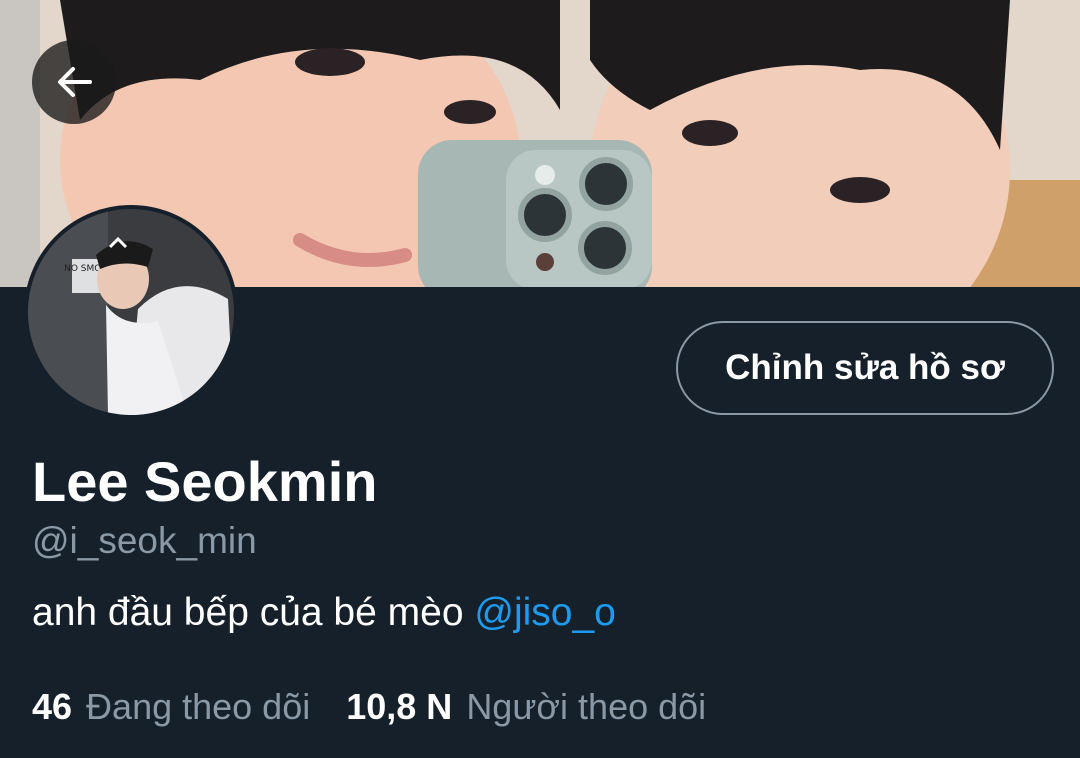  What do you see at coordinates (198, 706) in the screenshot?
I see `following-label: Đang theo dõi` at bounding box center [198, 706].